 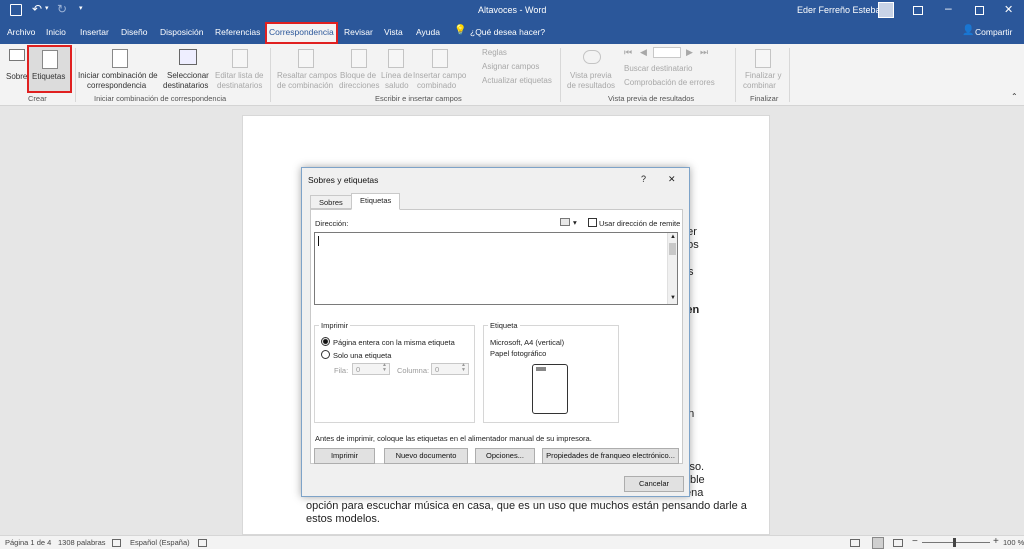 I want to click on minimize-icon: –, so click(x=948, y=8).